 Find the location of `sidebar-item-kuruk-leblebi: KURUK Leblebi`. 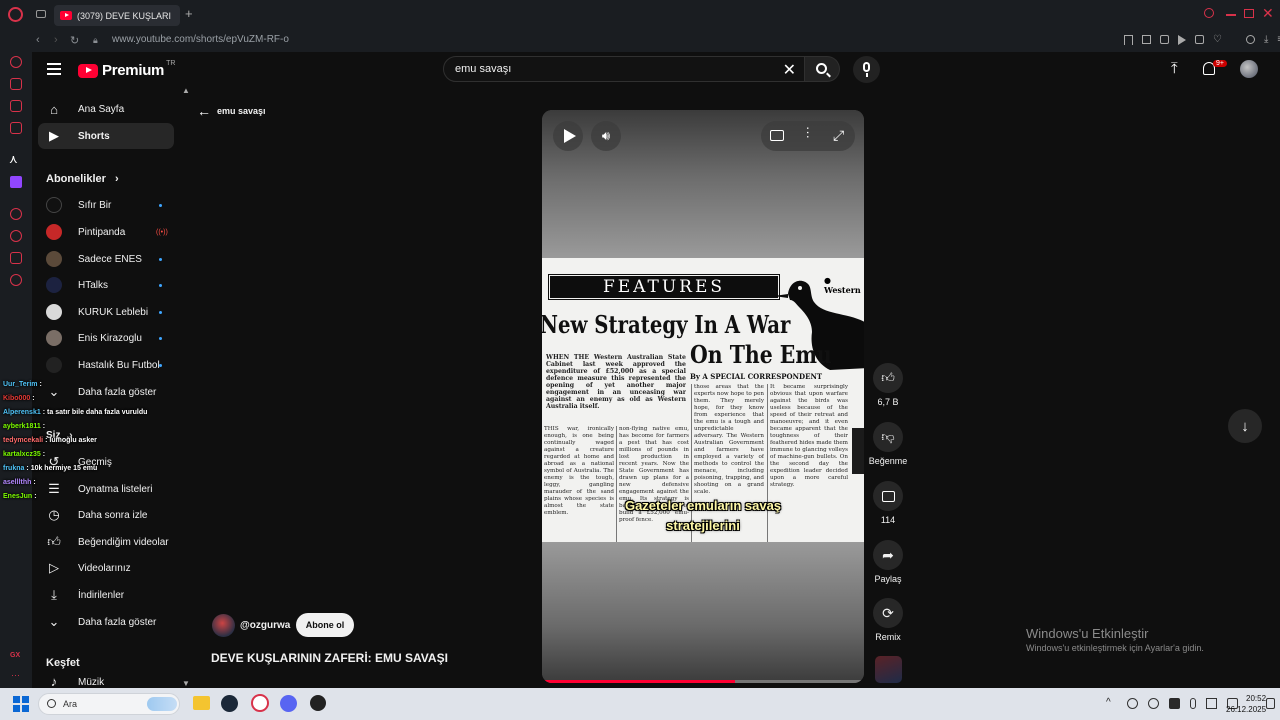

sidebar-item-kuruk-leblebi: KURUK Leblebi is located at coordinates (106, 312).